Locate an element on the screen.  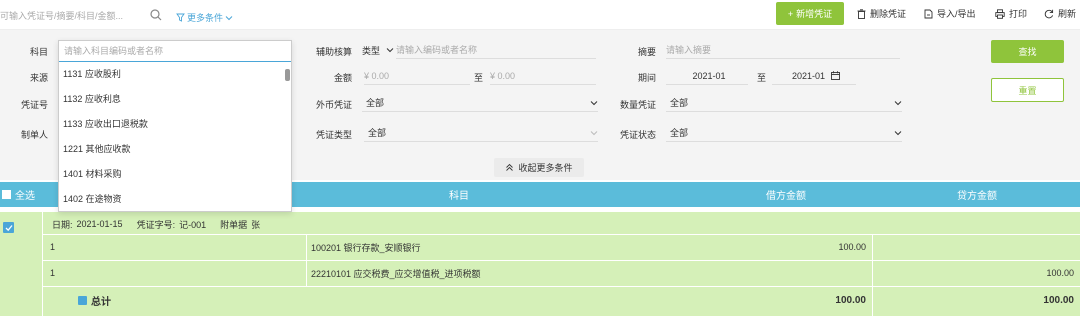
dropdown-option: 1401 材料采购 is located at coordinates (172, 173).